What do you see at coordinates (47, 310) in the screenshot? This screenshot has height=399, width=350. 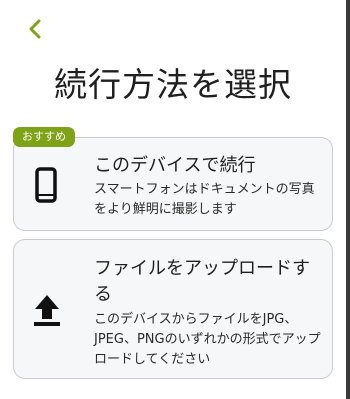 I see `upload-icon` at bounding box center [47, 310].